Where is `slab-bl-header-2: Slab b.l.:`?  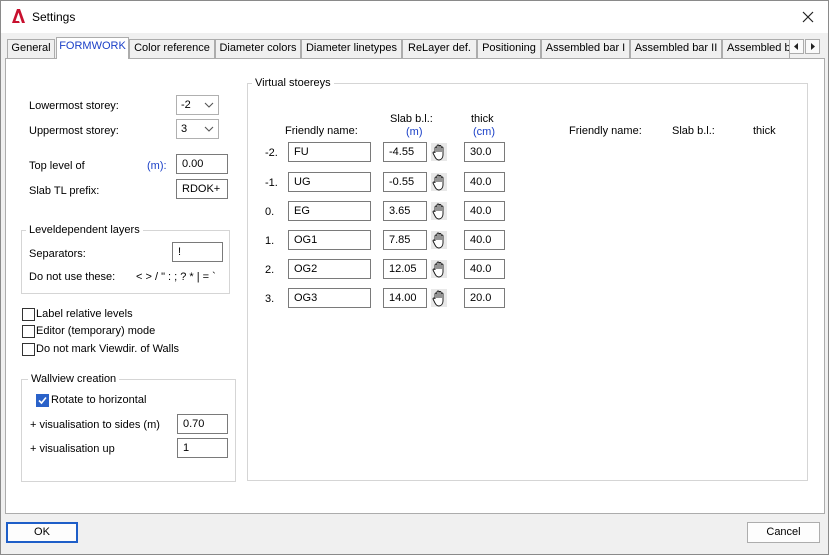 slab-bl-header-2: Slab b.l.: is located at coordinates (693, 131).